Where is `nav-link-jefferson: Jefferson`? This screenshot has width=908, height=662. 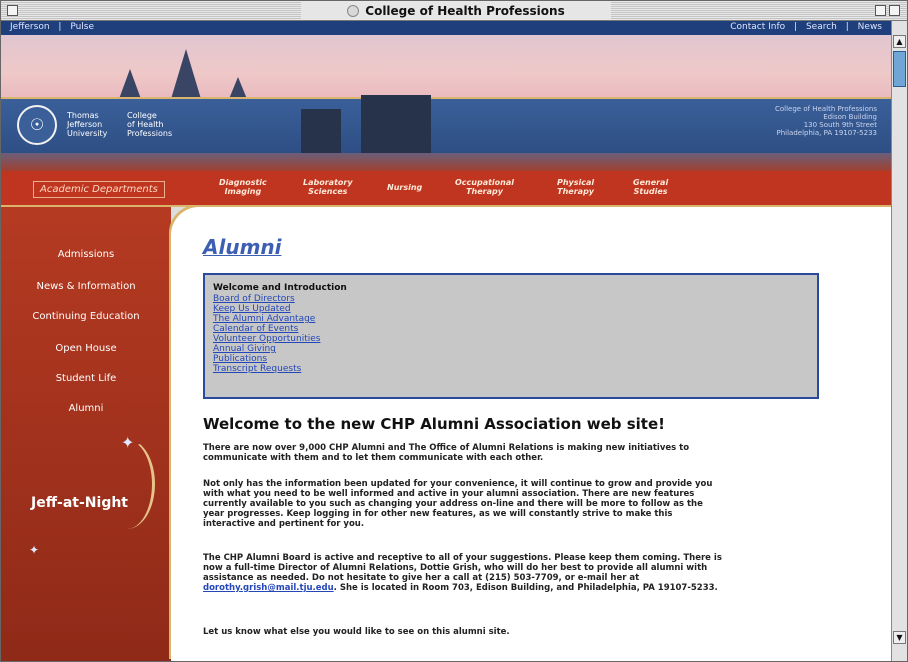 nav-link-jefferson: Jefferson is located at coordinates (30, 27).